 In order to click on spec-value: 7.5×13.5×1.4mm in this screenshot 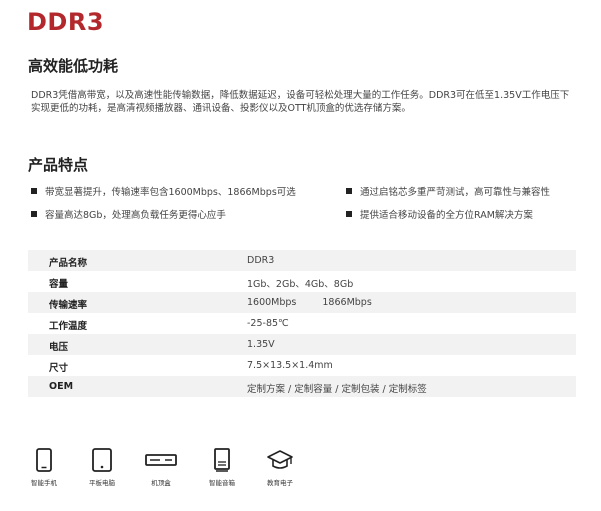, I will do `click(290, 365)`.